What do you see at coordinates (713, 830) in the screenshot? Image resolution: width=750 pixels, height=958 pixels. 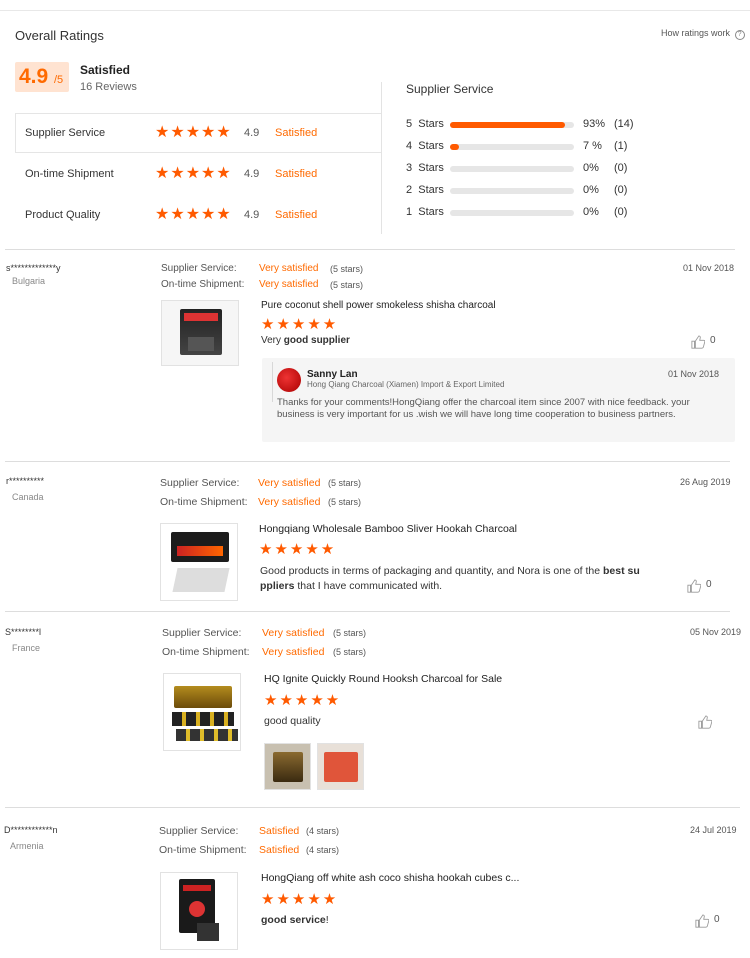 I see `review-date: 24 Jul 2019` at bounding box center [713, 830].